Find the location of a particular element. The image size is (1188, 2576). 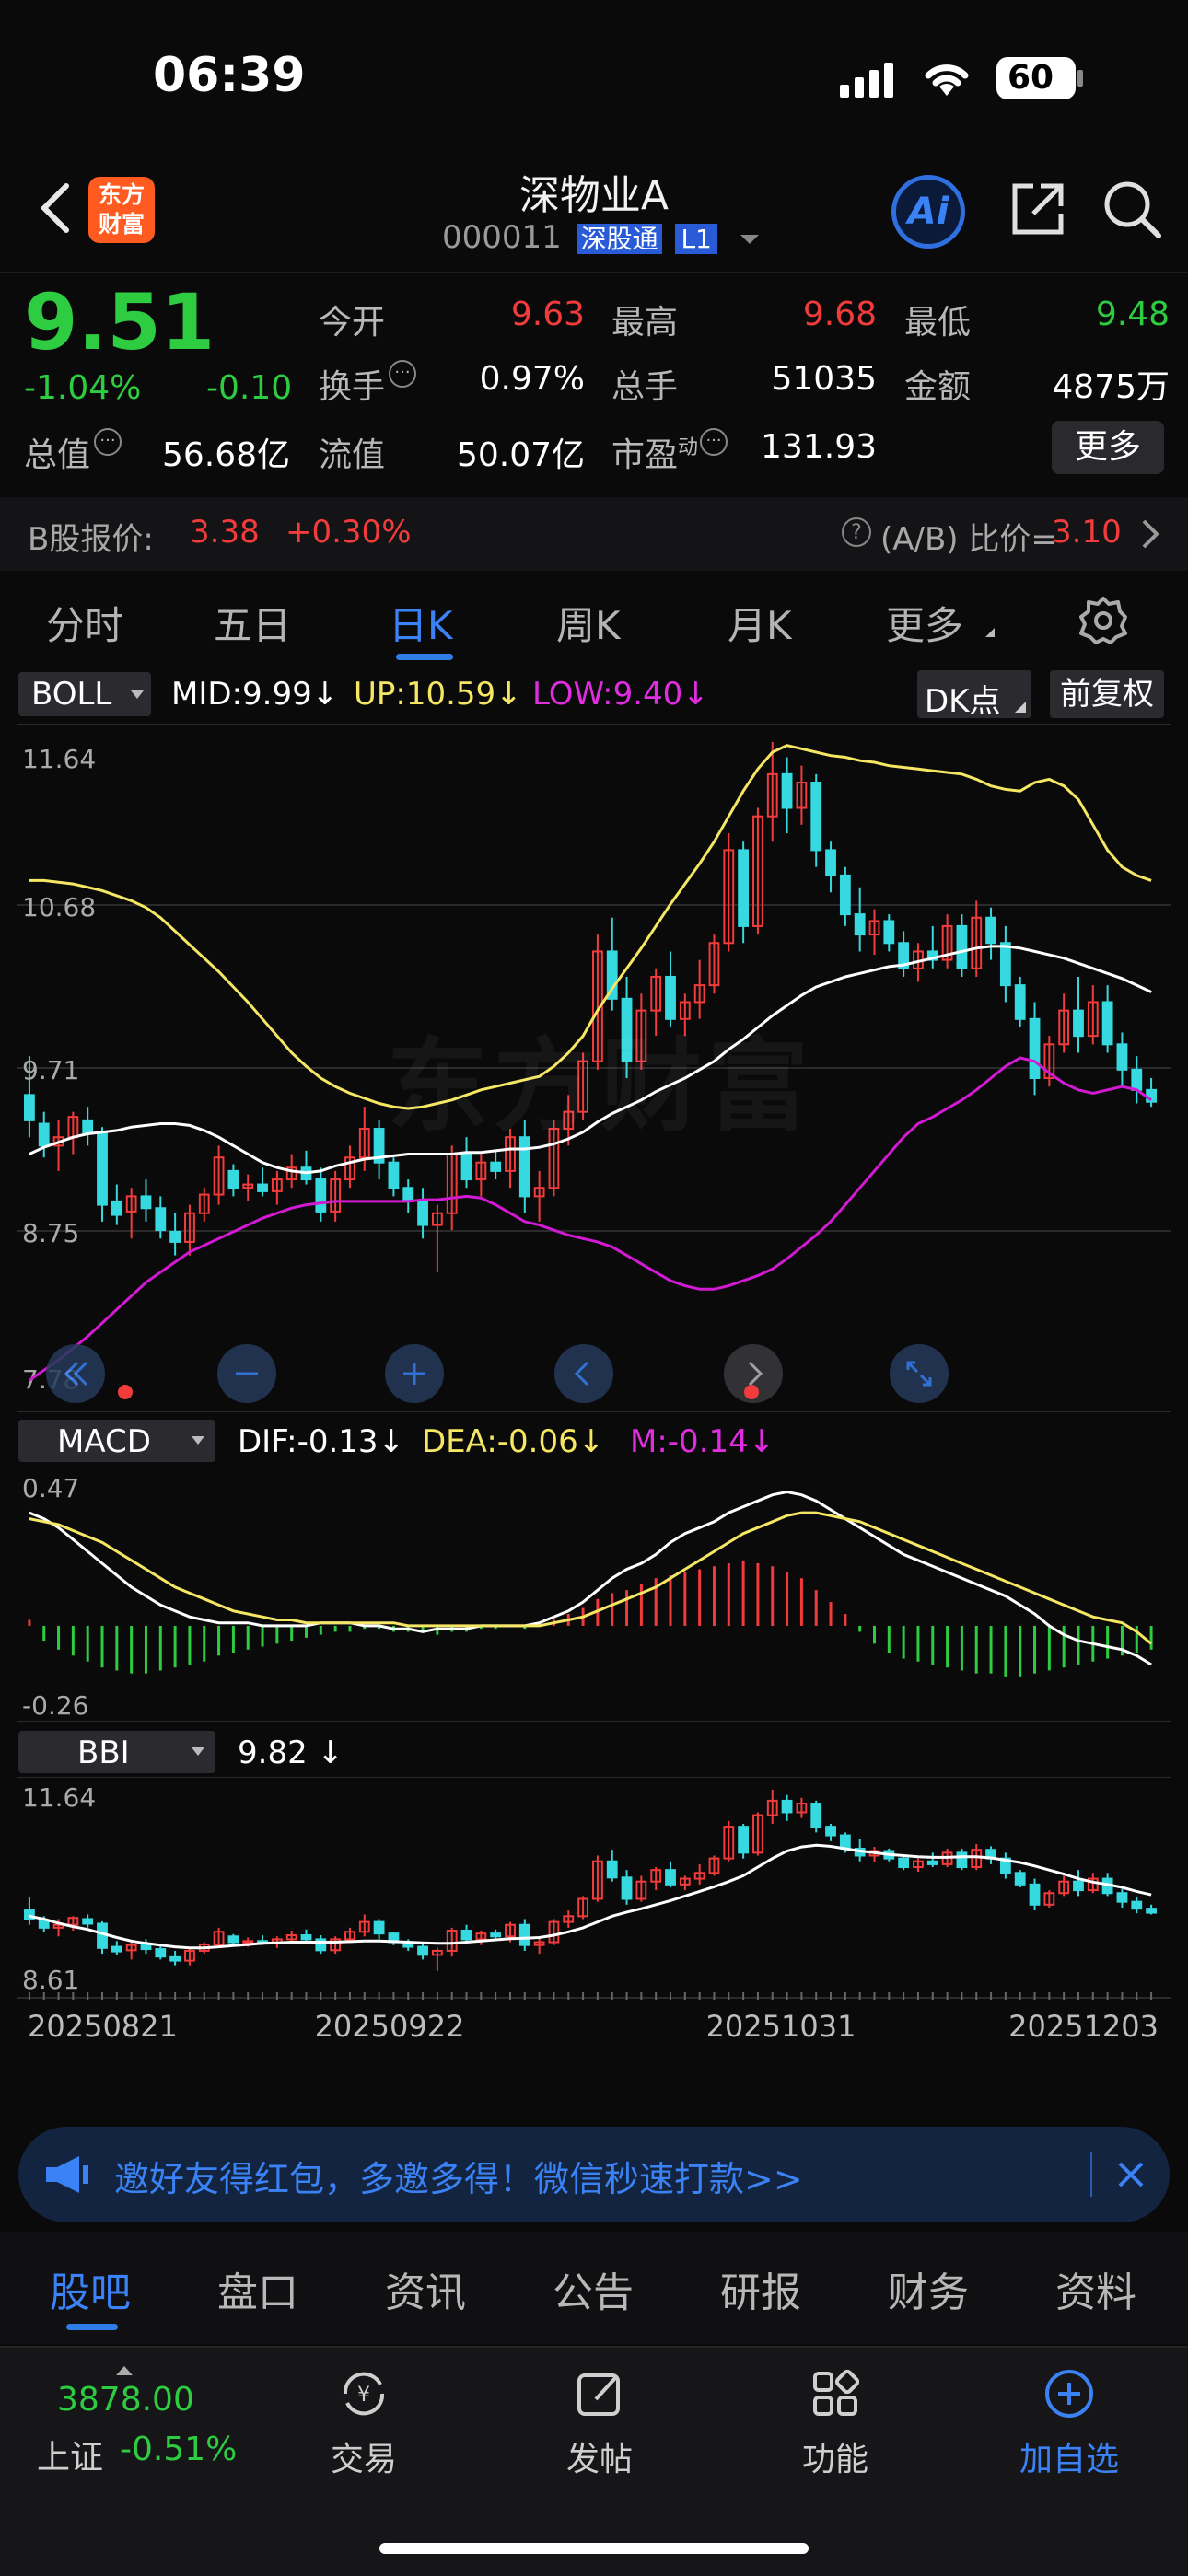

adjust-button: 前复权 is located at coordinates (1107, 694).